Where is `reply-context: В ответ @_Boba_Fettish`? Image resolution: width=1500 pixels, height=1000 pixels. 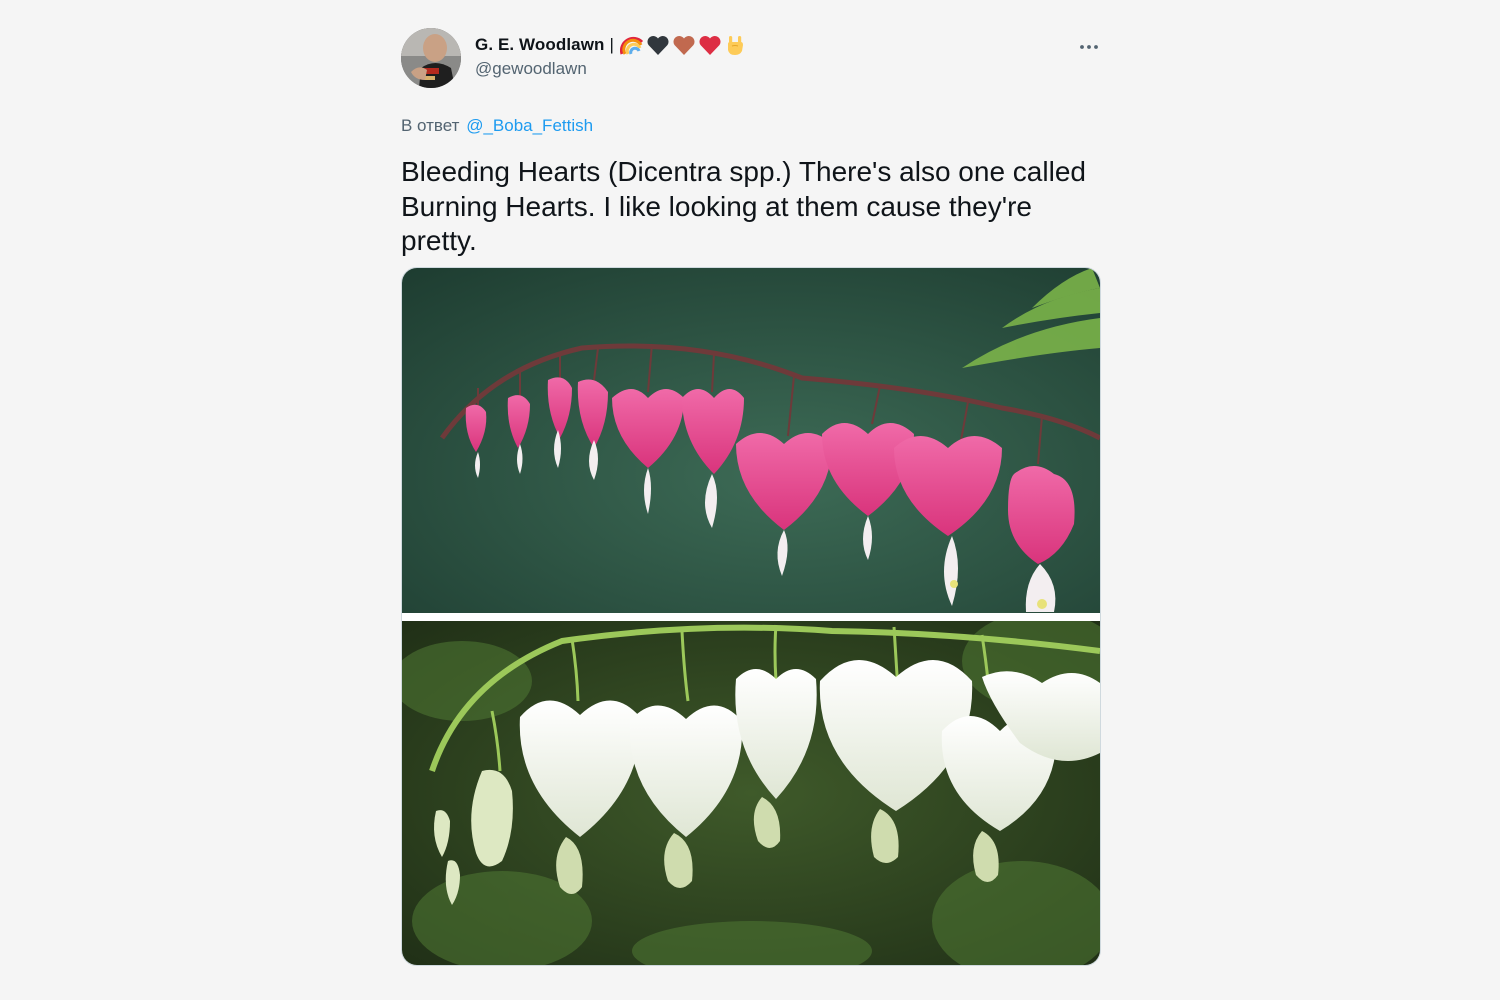
reply-context: В ответ @_Boba_Fettish is located at coordinates (751, 127).